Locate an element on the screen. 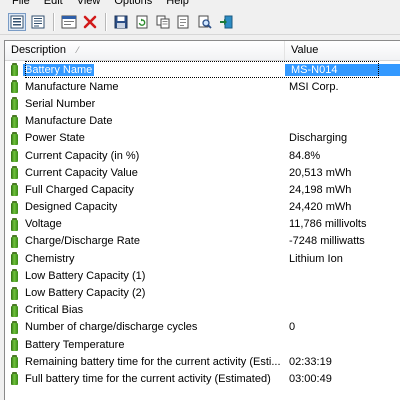  row-description: Number of charge/discharge cycles is located at coordinates (111, 327).